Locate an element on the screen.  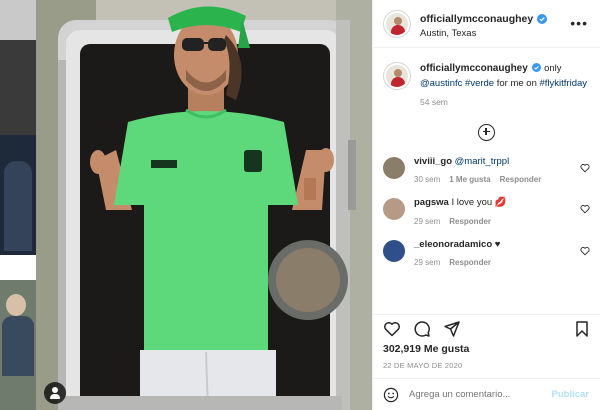
author-username: officiallymcconaughey is located at coordinates (484, 19).